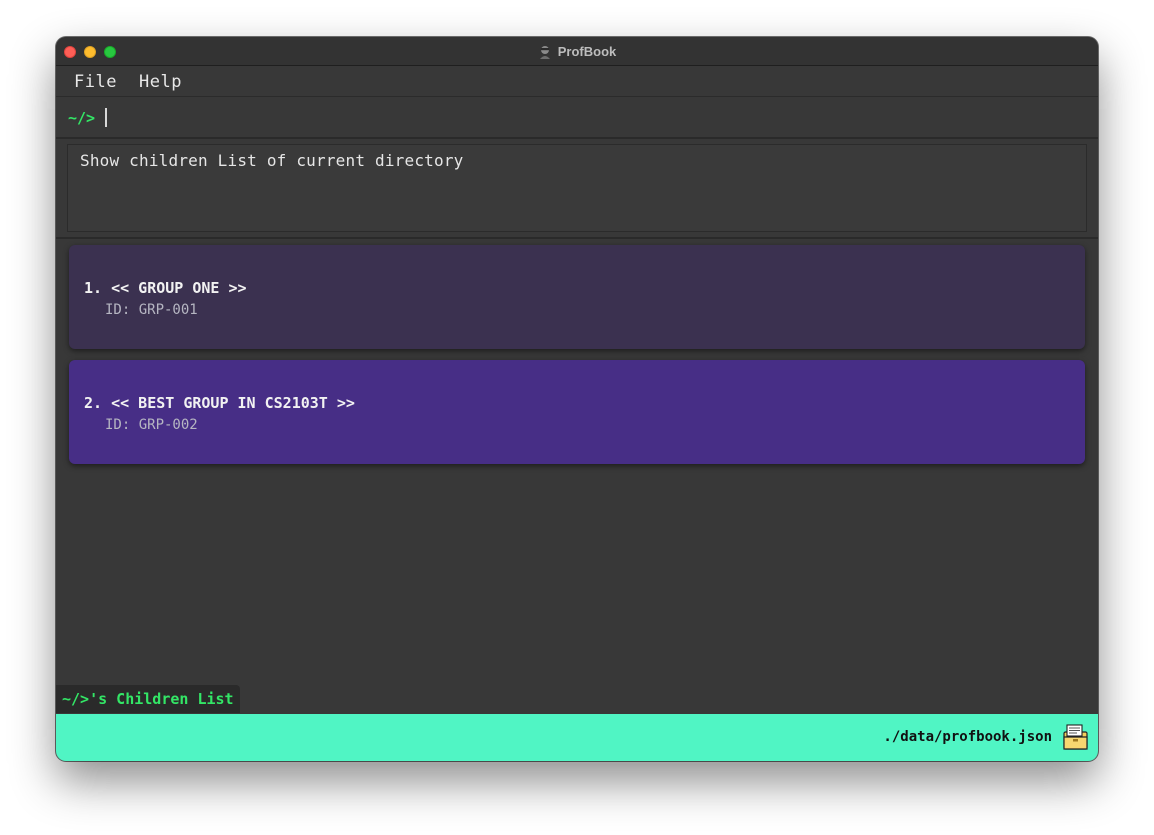 The width and height of the screenshot is (1154, 835). I want to click on panel-label-tab: ~/>'s Children List, so click(148, 699).